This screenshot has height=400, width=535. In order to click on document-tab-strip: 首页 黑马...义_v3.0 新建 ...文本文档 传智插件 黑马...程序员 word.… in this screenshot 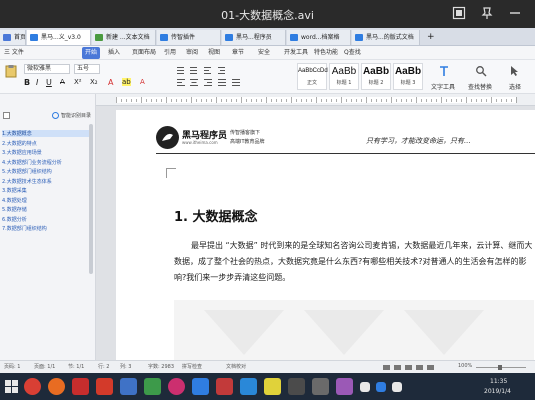, I will do `click(267, 37)`.